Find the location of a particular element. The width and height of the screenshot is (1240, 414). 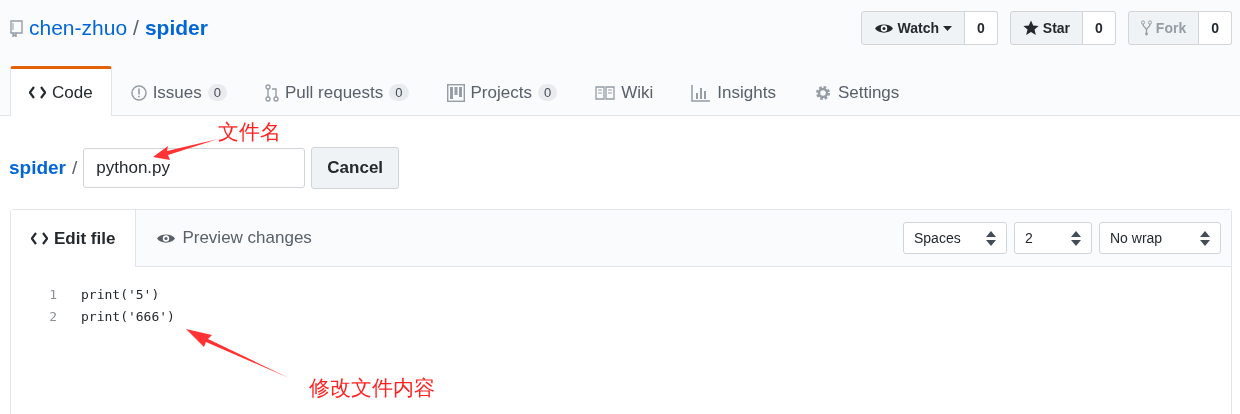

settings-icon is located at coordinates (822, 92).